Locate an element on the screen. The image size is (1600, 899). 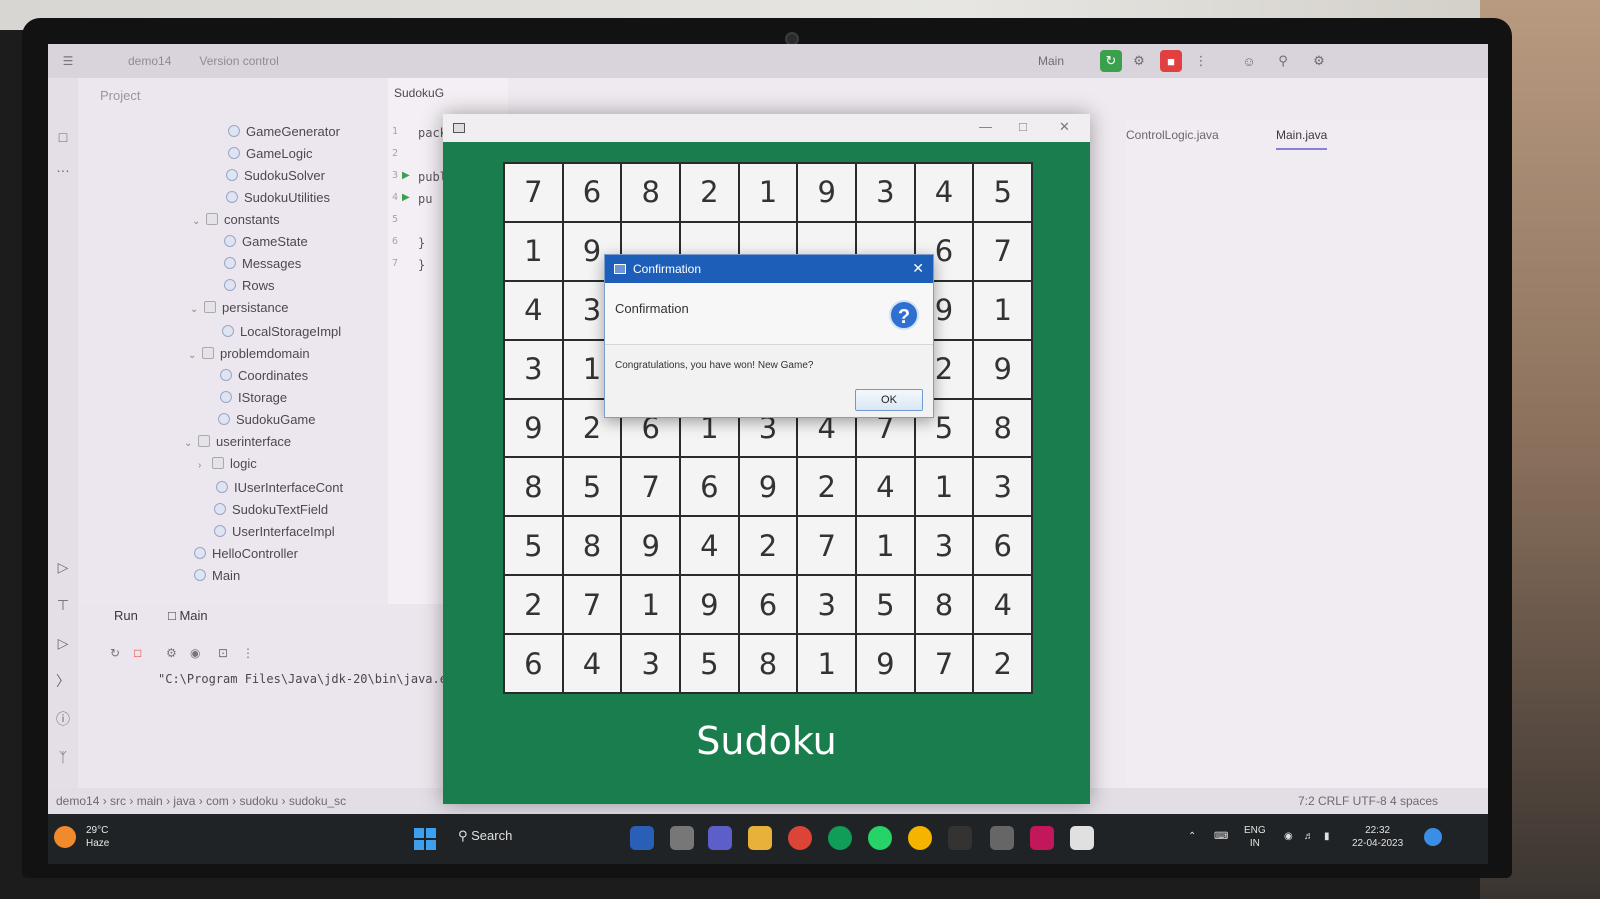
tree-item: Main is located at coordinates (217, 575).